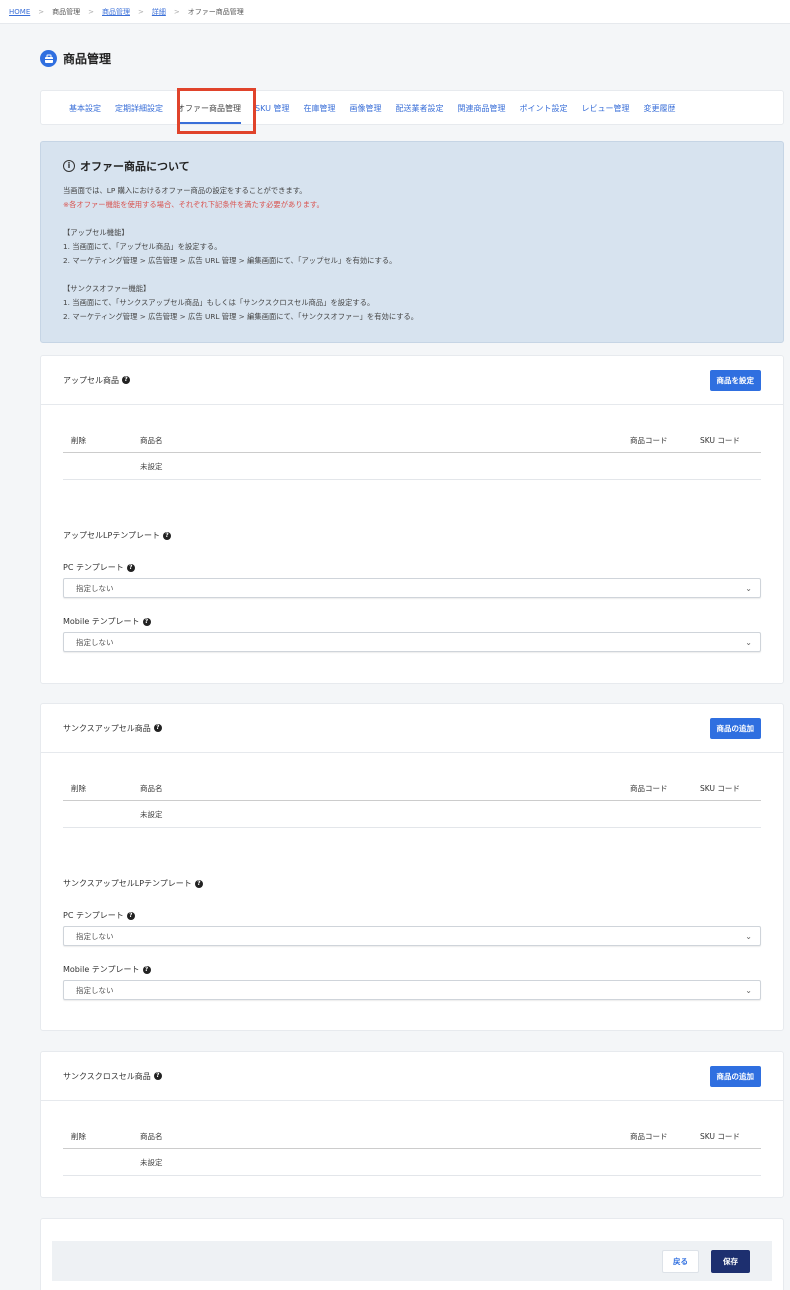 This screenshot has width=790, height=1290. I want to click on set-upsell-product-button: 商品を設定, so click(735, 380).